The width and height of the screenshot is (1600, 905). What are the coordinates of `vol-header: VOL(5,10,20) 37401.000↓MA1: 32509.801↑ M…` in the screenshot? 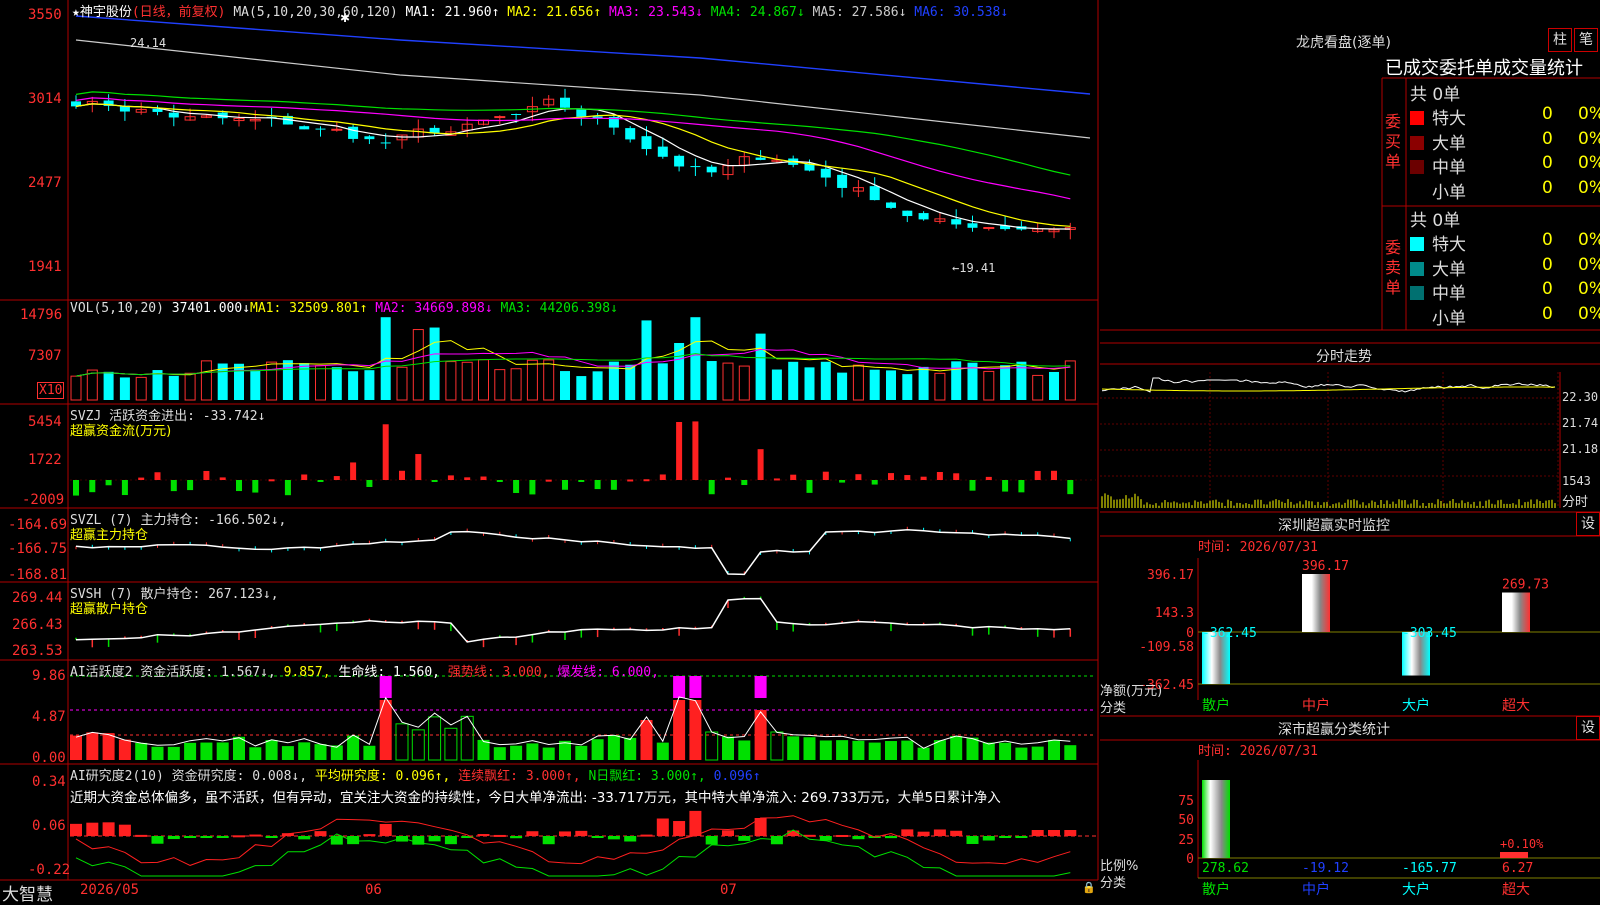 It's located at (344, 308).